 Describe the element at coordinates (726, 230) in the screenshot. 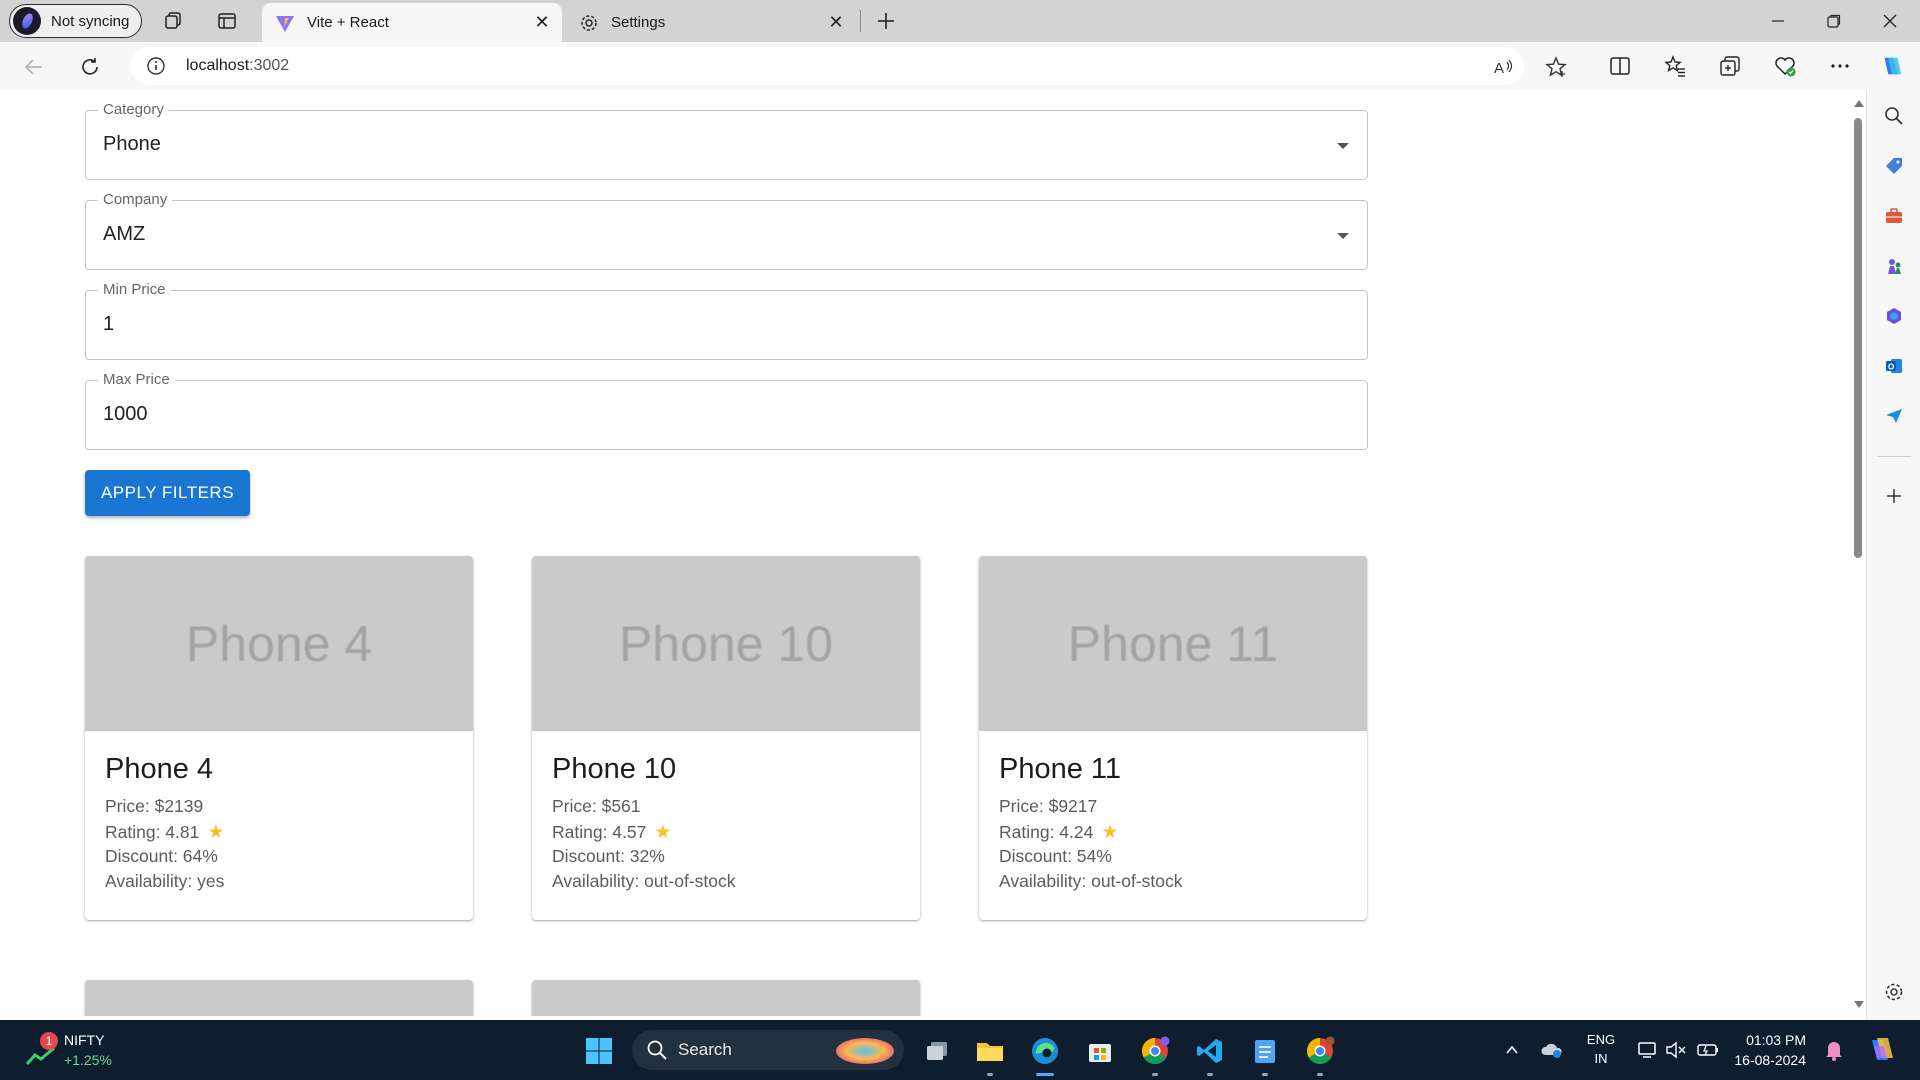

I see `company-select: Company AMZ` at that location.